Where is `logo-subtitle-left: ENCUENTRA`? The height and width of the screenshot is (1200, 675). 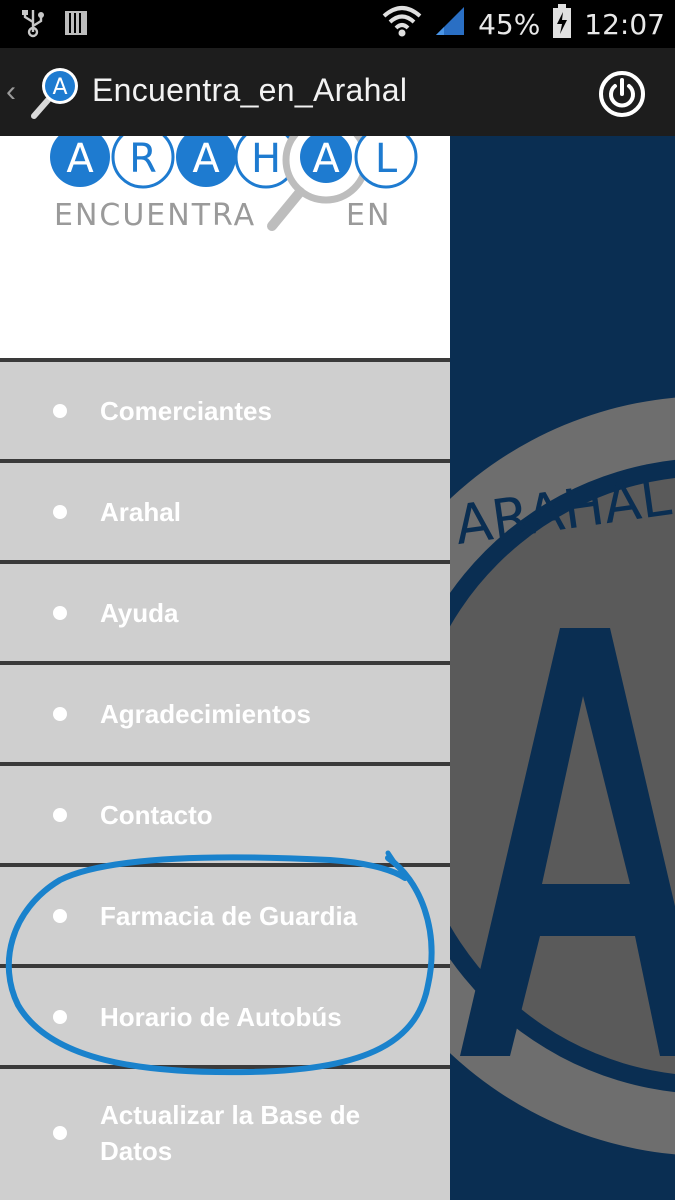
logo-subtitle-left: ENCUENTRA is located at coordinates (155, 215).